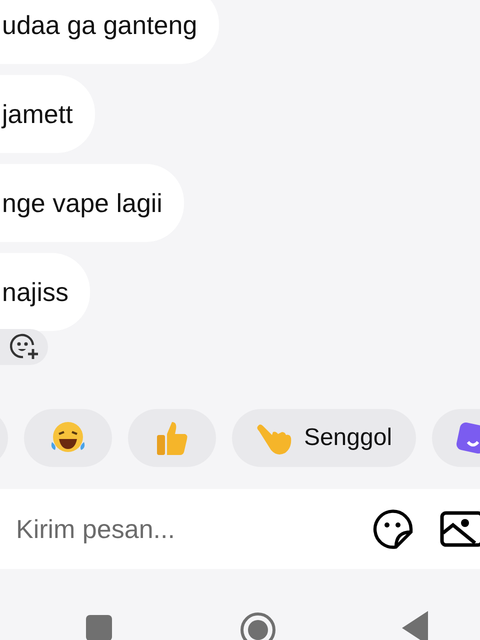  I want to click on message-bubble: udaa ga ganteng, so click(110, 32).